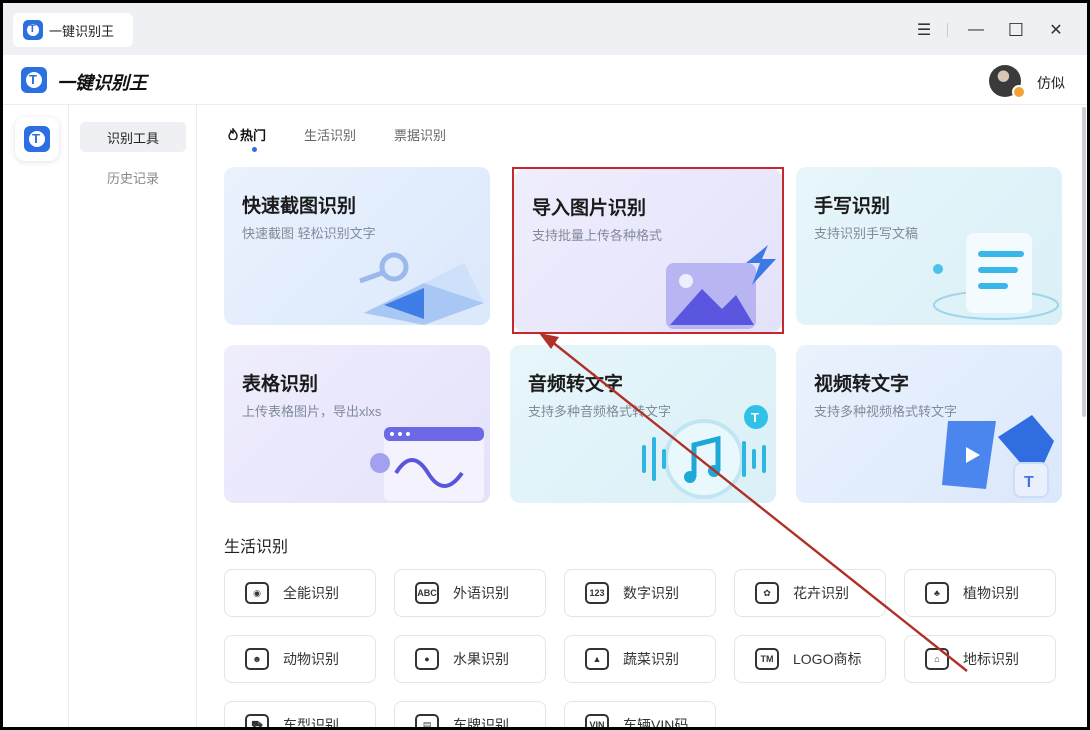 The height and width of the screenshot is (730, 1090). I want to click on tool-fruit-scan: ● 水果识别, so click(470, 659).